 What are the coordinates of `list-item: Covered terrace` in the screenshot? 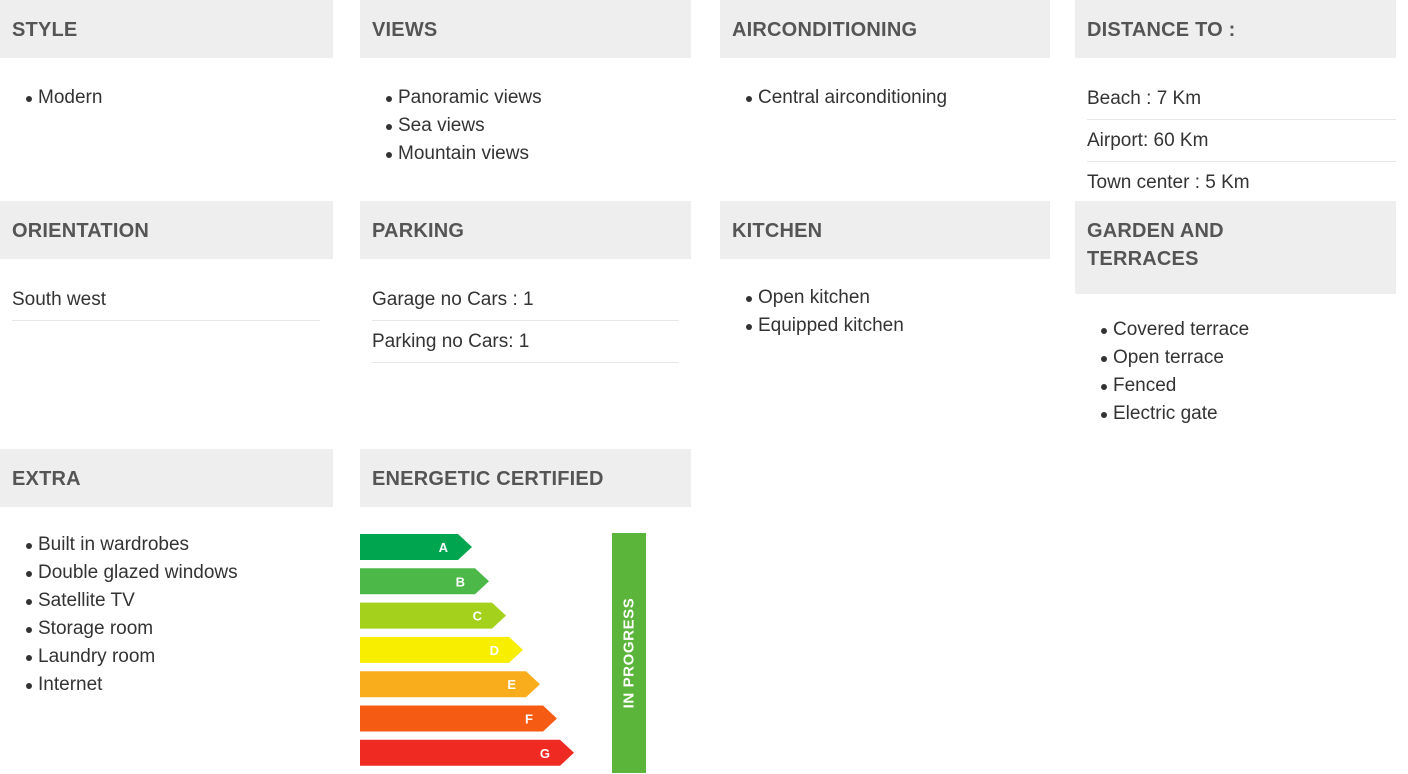 It's located at (1248, 330).